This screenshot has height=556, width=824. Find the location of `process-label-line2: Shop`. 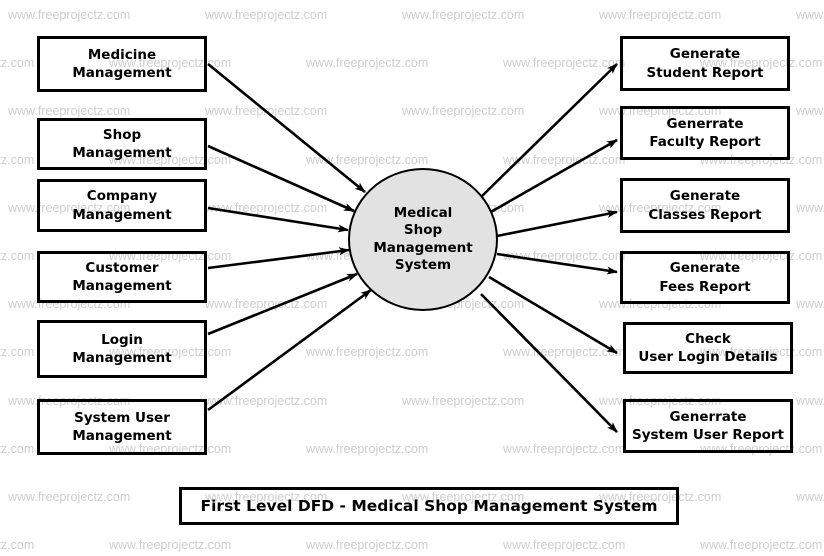

process-label-line2: Shop is located at coordinates (423, 230).